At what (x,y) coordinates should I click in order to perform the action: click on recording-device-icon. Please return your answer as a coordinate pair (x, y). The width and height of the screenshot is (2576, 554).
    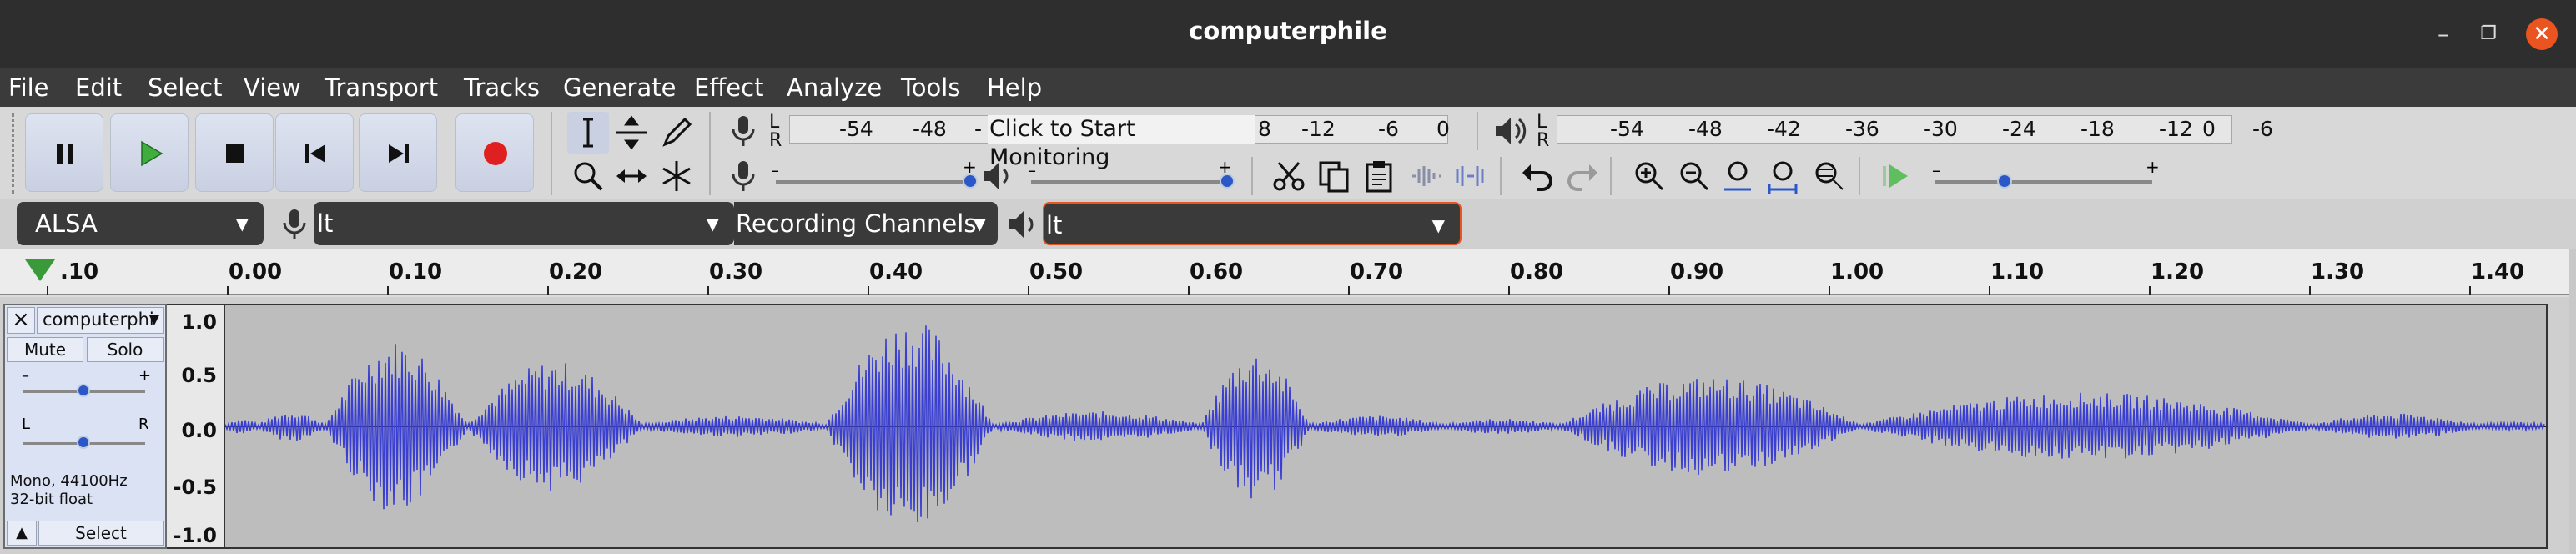
    Looking at the image, I should click on (294, 224).